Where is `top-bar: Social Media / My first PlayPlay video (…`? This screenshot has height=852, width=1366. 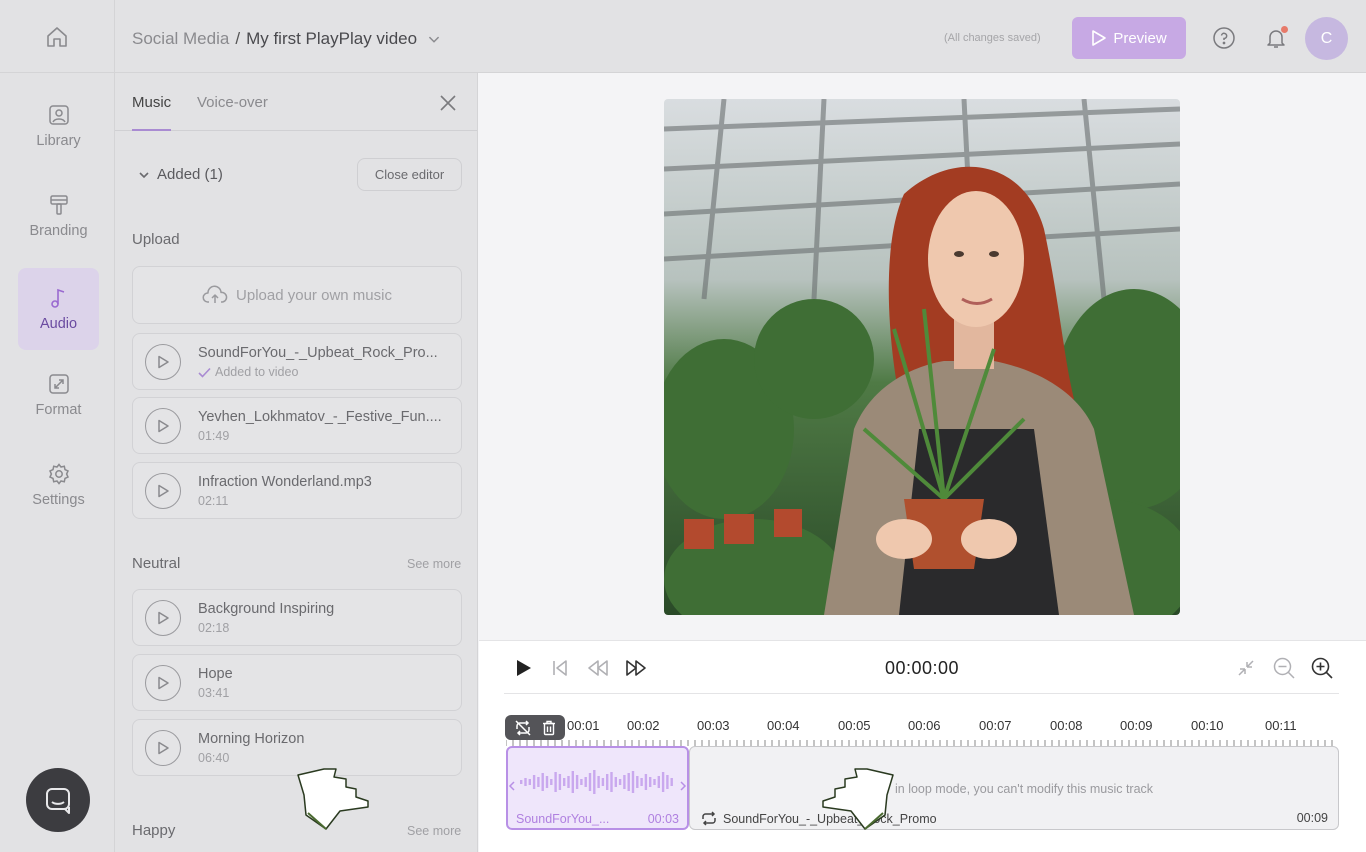 top-bar: Social Media / My first PlayPlay video (… is located at coordinates (683, 36).